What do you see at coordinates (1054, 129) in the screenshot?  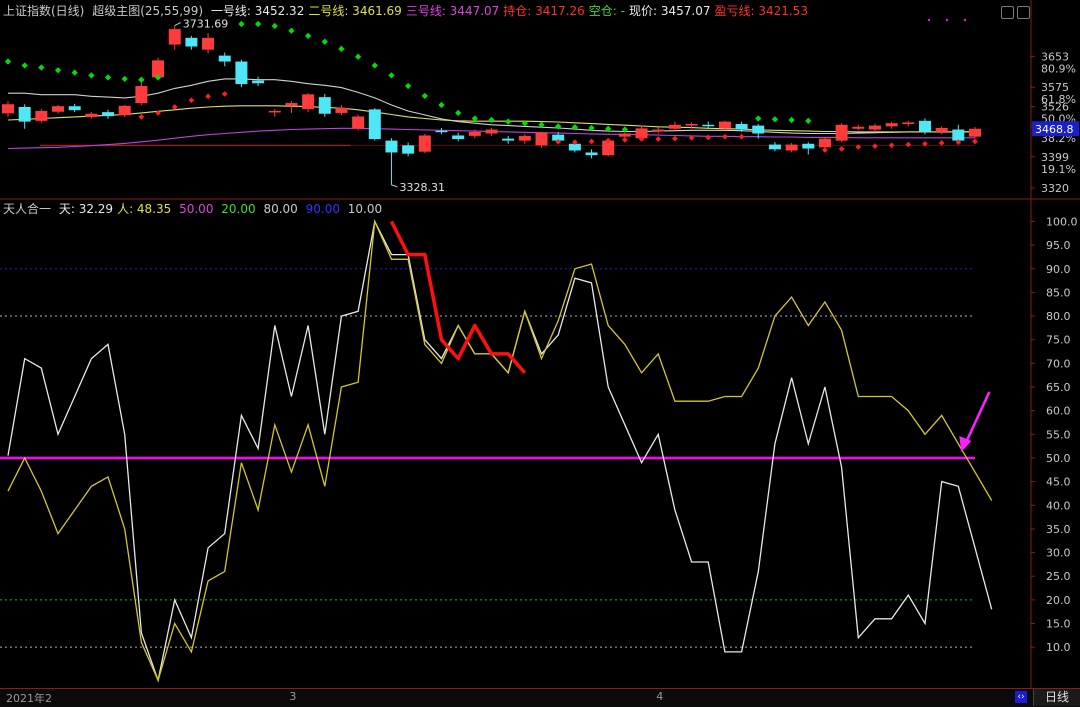 I see `current-price-tag: 3468.8` at bounding box center [1054, 129].